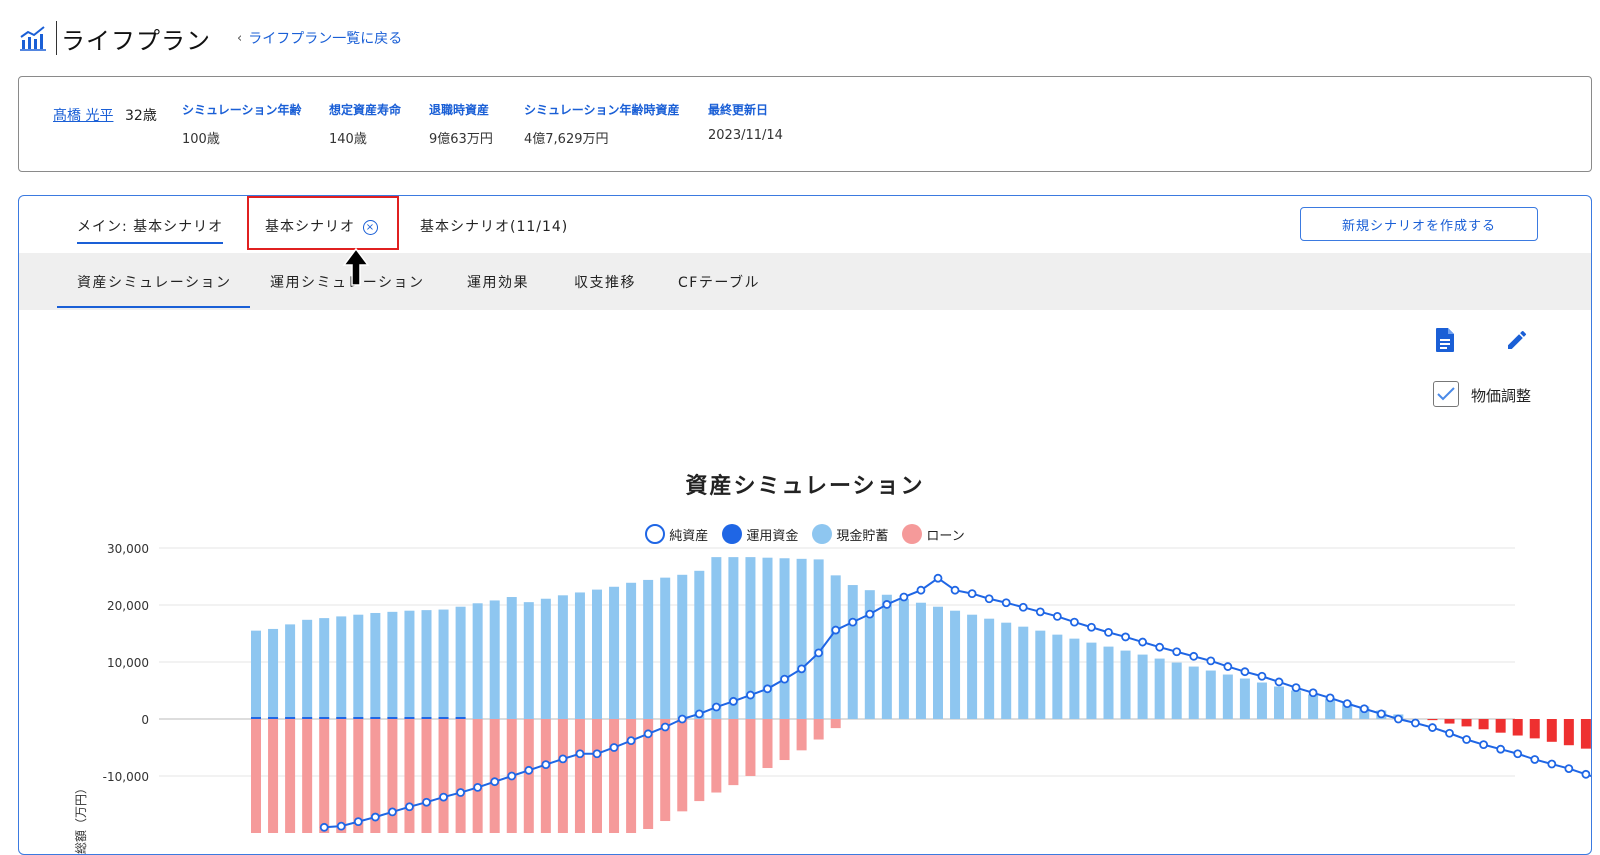 The height and width of the screenshot is (855, 1600). What do you see at coordinates (1419, 224) in the screenshot?
I see `new-scenario-button: 新規シナリオを作成する` at bounding box center [1419, 224].